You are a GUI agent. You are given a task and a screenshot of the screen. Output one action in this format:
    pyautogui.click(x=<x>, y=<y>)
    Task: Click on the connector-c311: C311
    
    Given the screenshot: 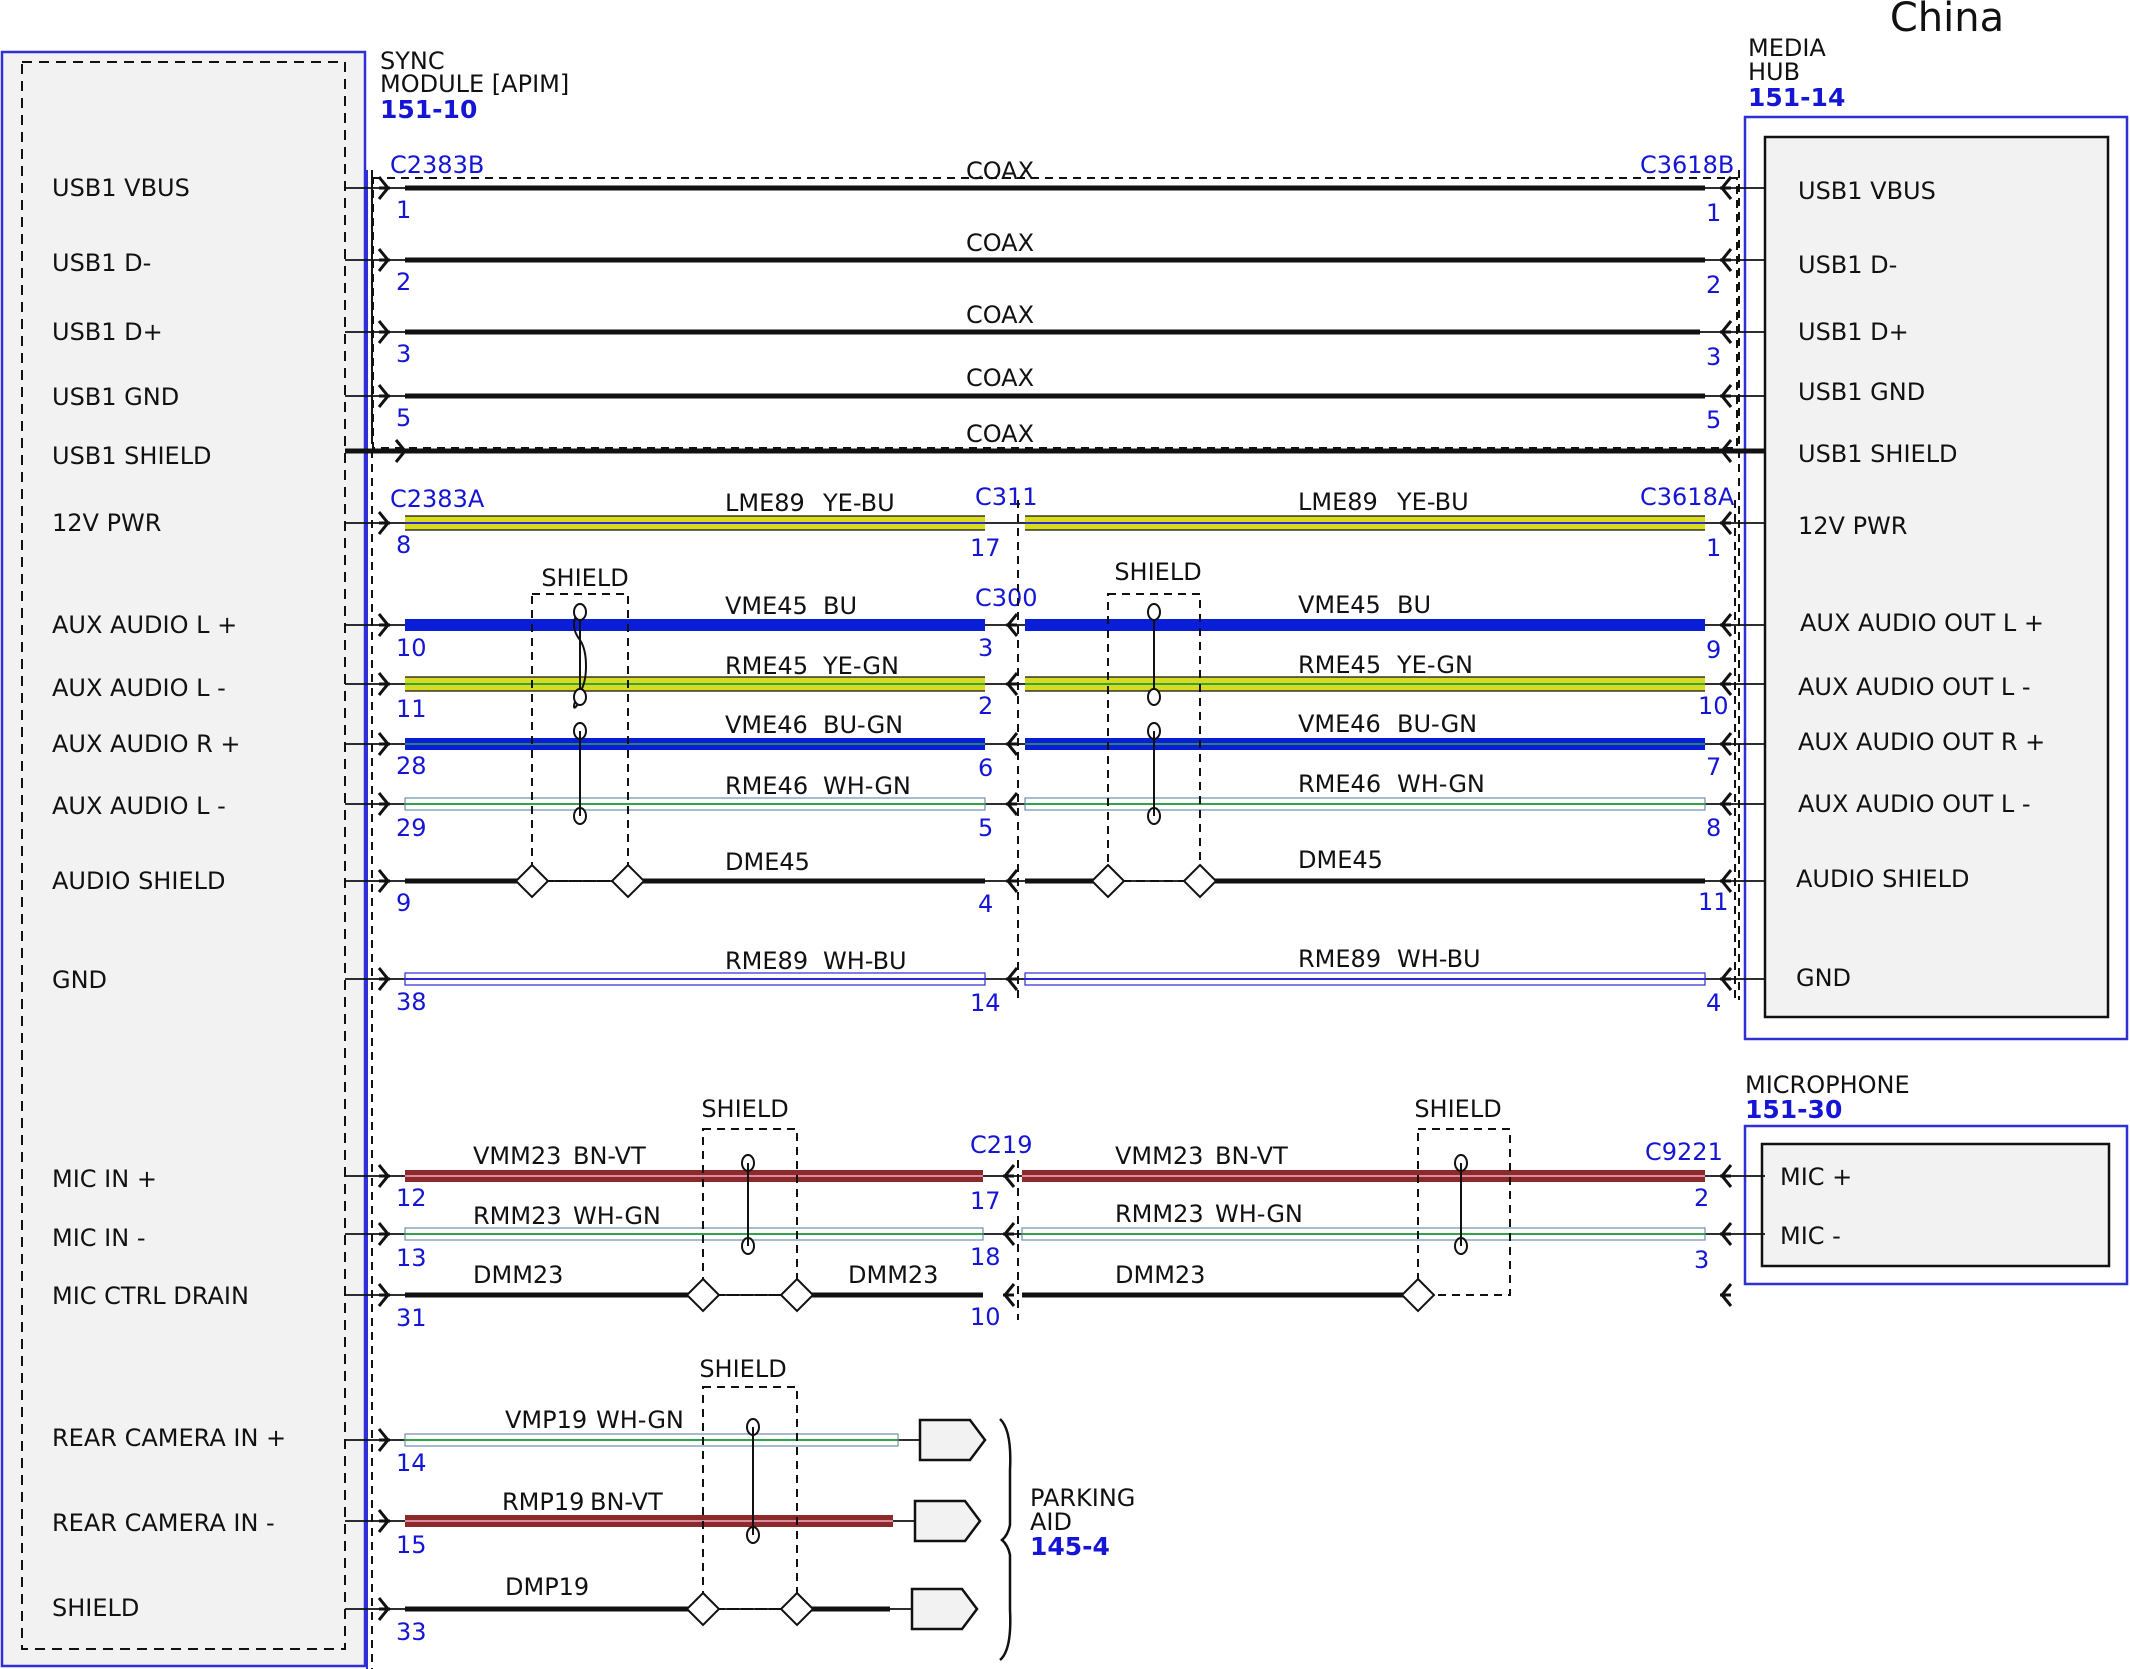 What is the action you would take?
    pyautogui.click(x=1006, y=497)
    